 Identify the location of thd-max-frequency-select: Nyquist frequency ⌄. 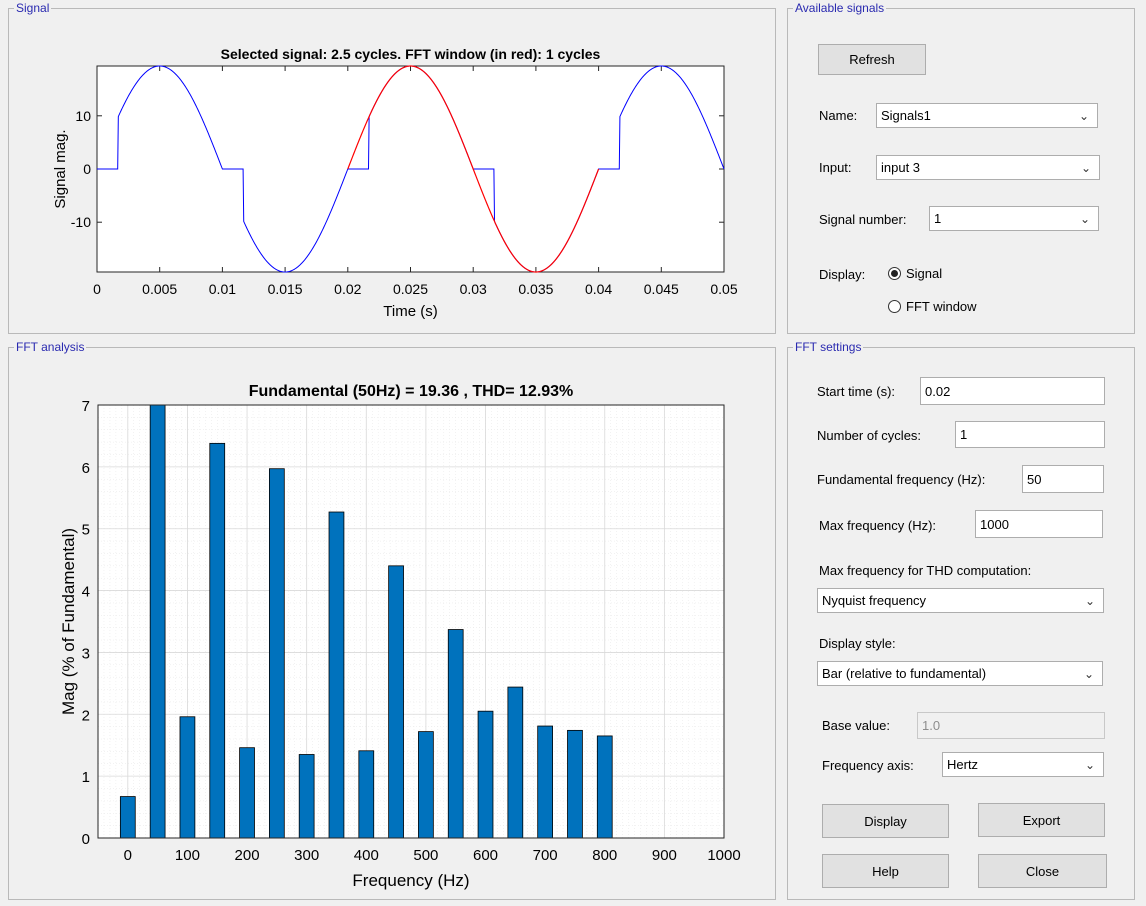
(960, 600).